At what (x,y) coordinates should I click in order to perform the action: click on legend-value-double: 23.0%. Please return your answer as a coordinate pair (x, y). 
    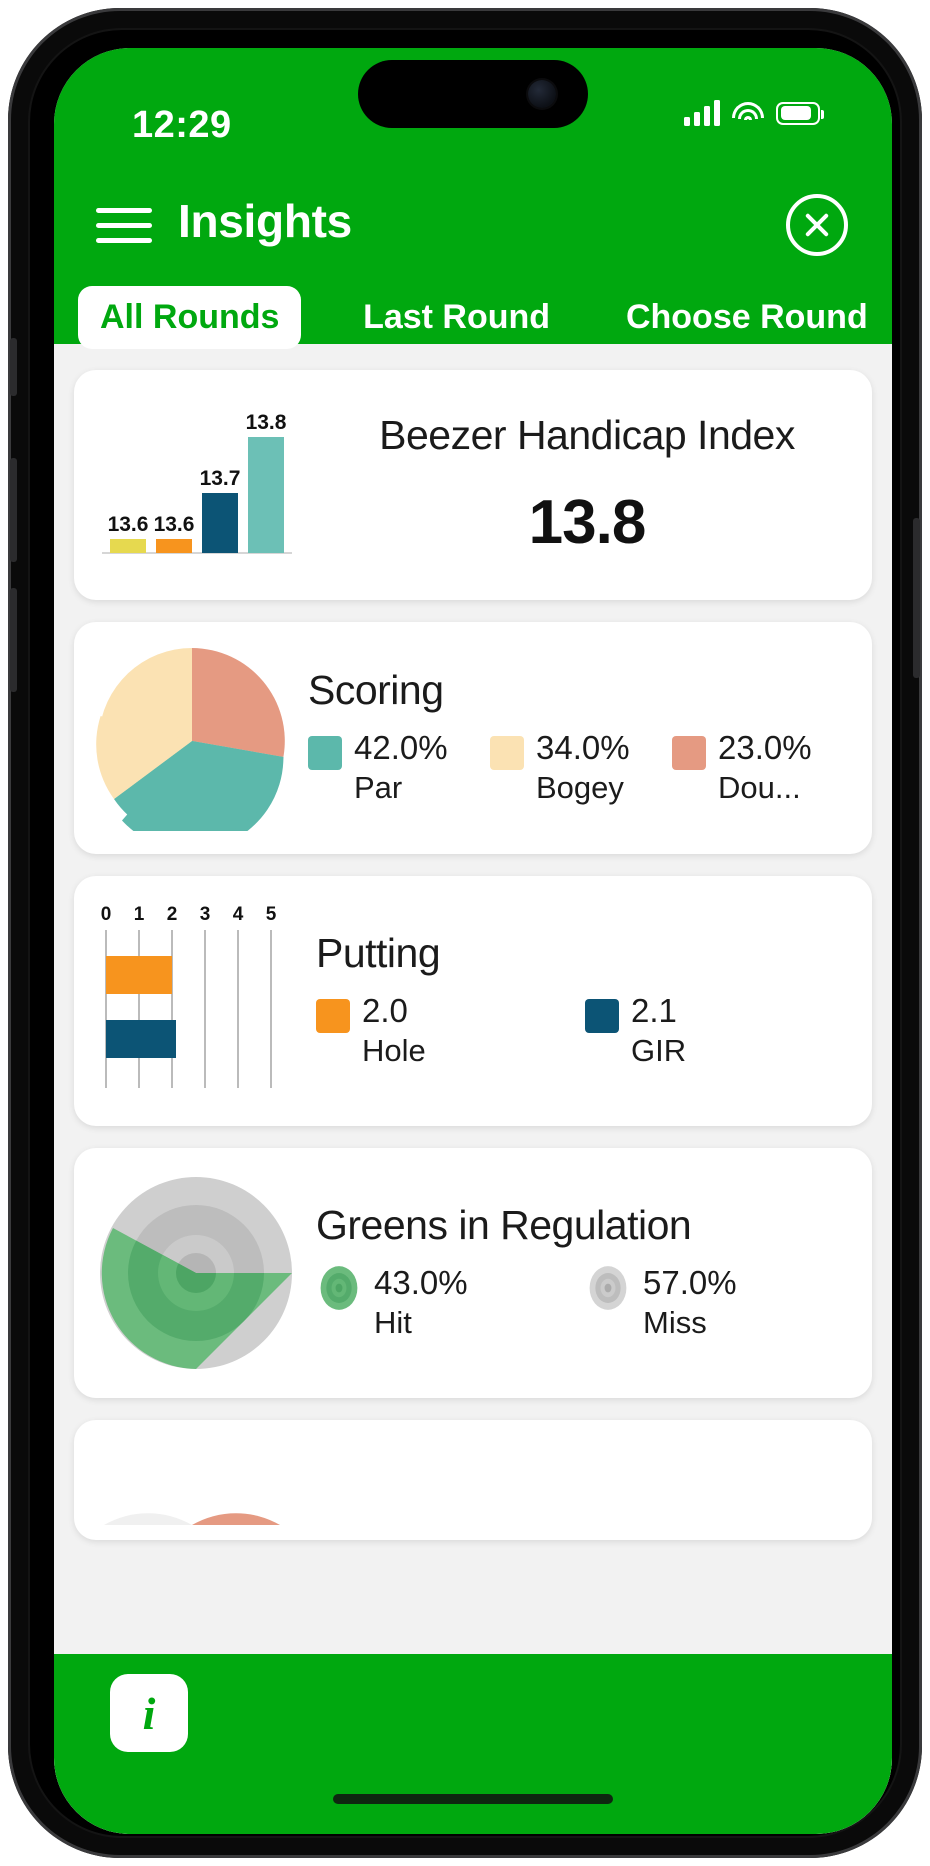
    Looking at the image, I should click on (765, 747).